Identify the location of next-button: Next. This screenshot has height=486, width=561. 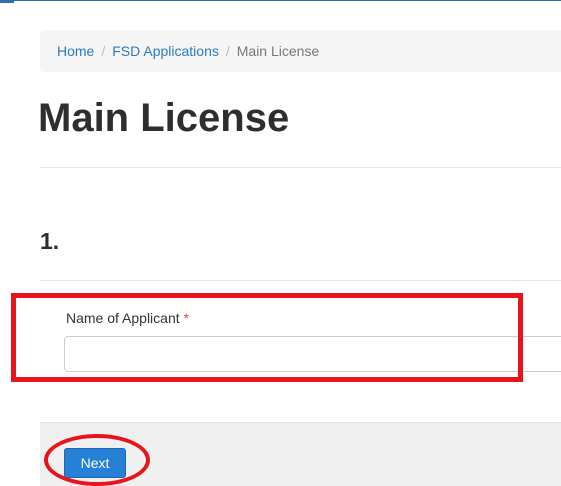
(95, 463).